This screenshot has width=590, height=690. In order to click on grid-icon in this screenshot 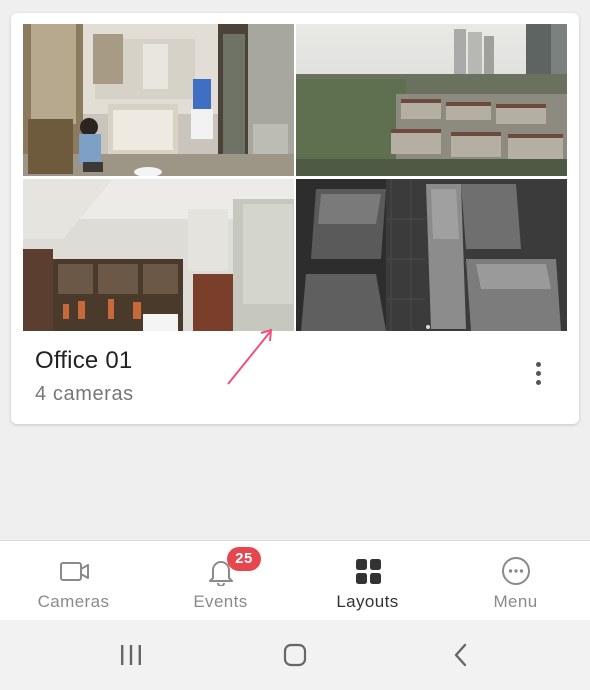, I will do `click(368, 571)`.